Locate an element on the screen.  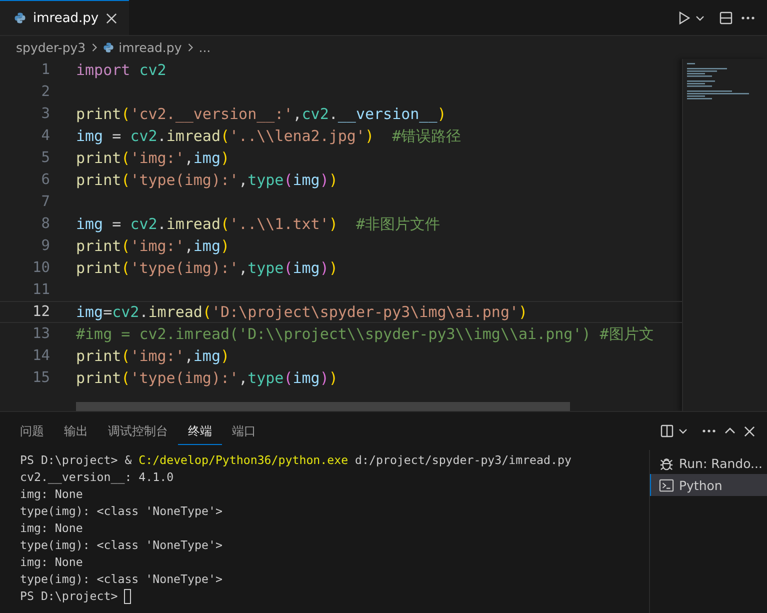
line-number: 12 is located at coordinates (41, 312).